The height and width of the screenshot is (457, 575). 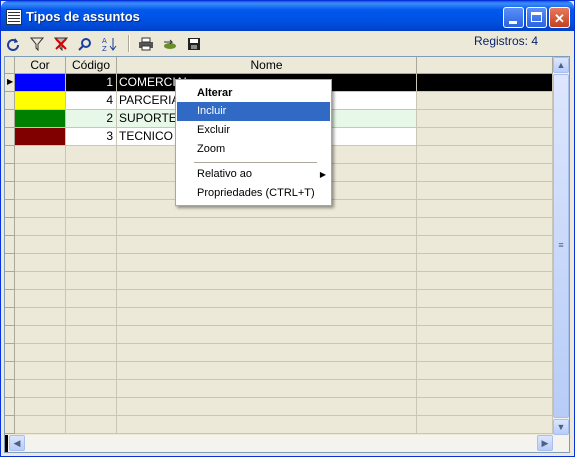 I want to click on cell-code: 4, so click(x=91, y=101).